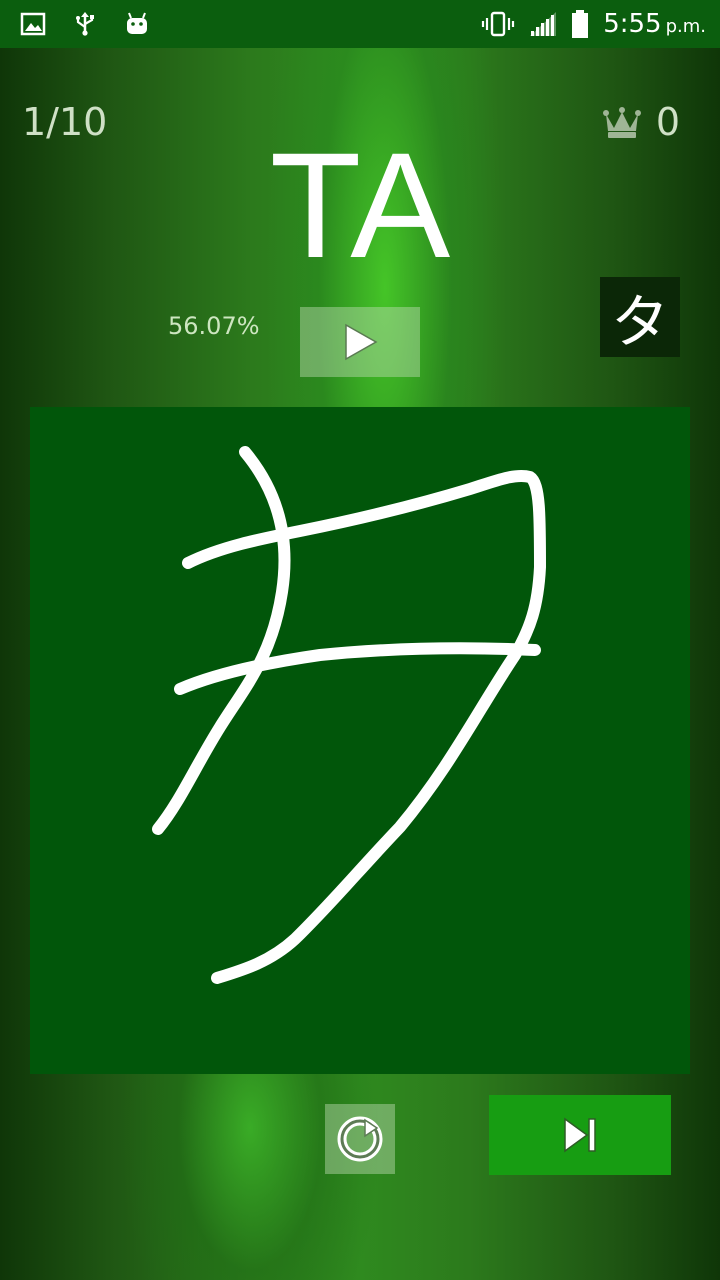 The width and height of the screenshot is (720, 1280). Describe the element at coordinates (360, 24) in the screenshot. I see `status-bar: 5:55 p.m.` at that location.